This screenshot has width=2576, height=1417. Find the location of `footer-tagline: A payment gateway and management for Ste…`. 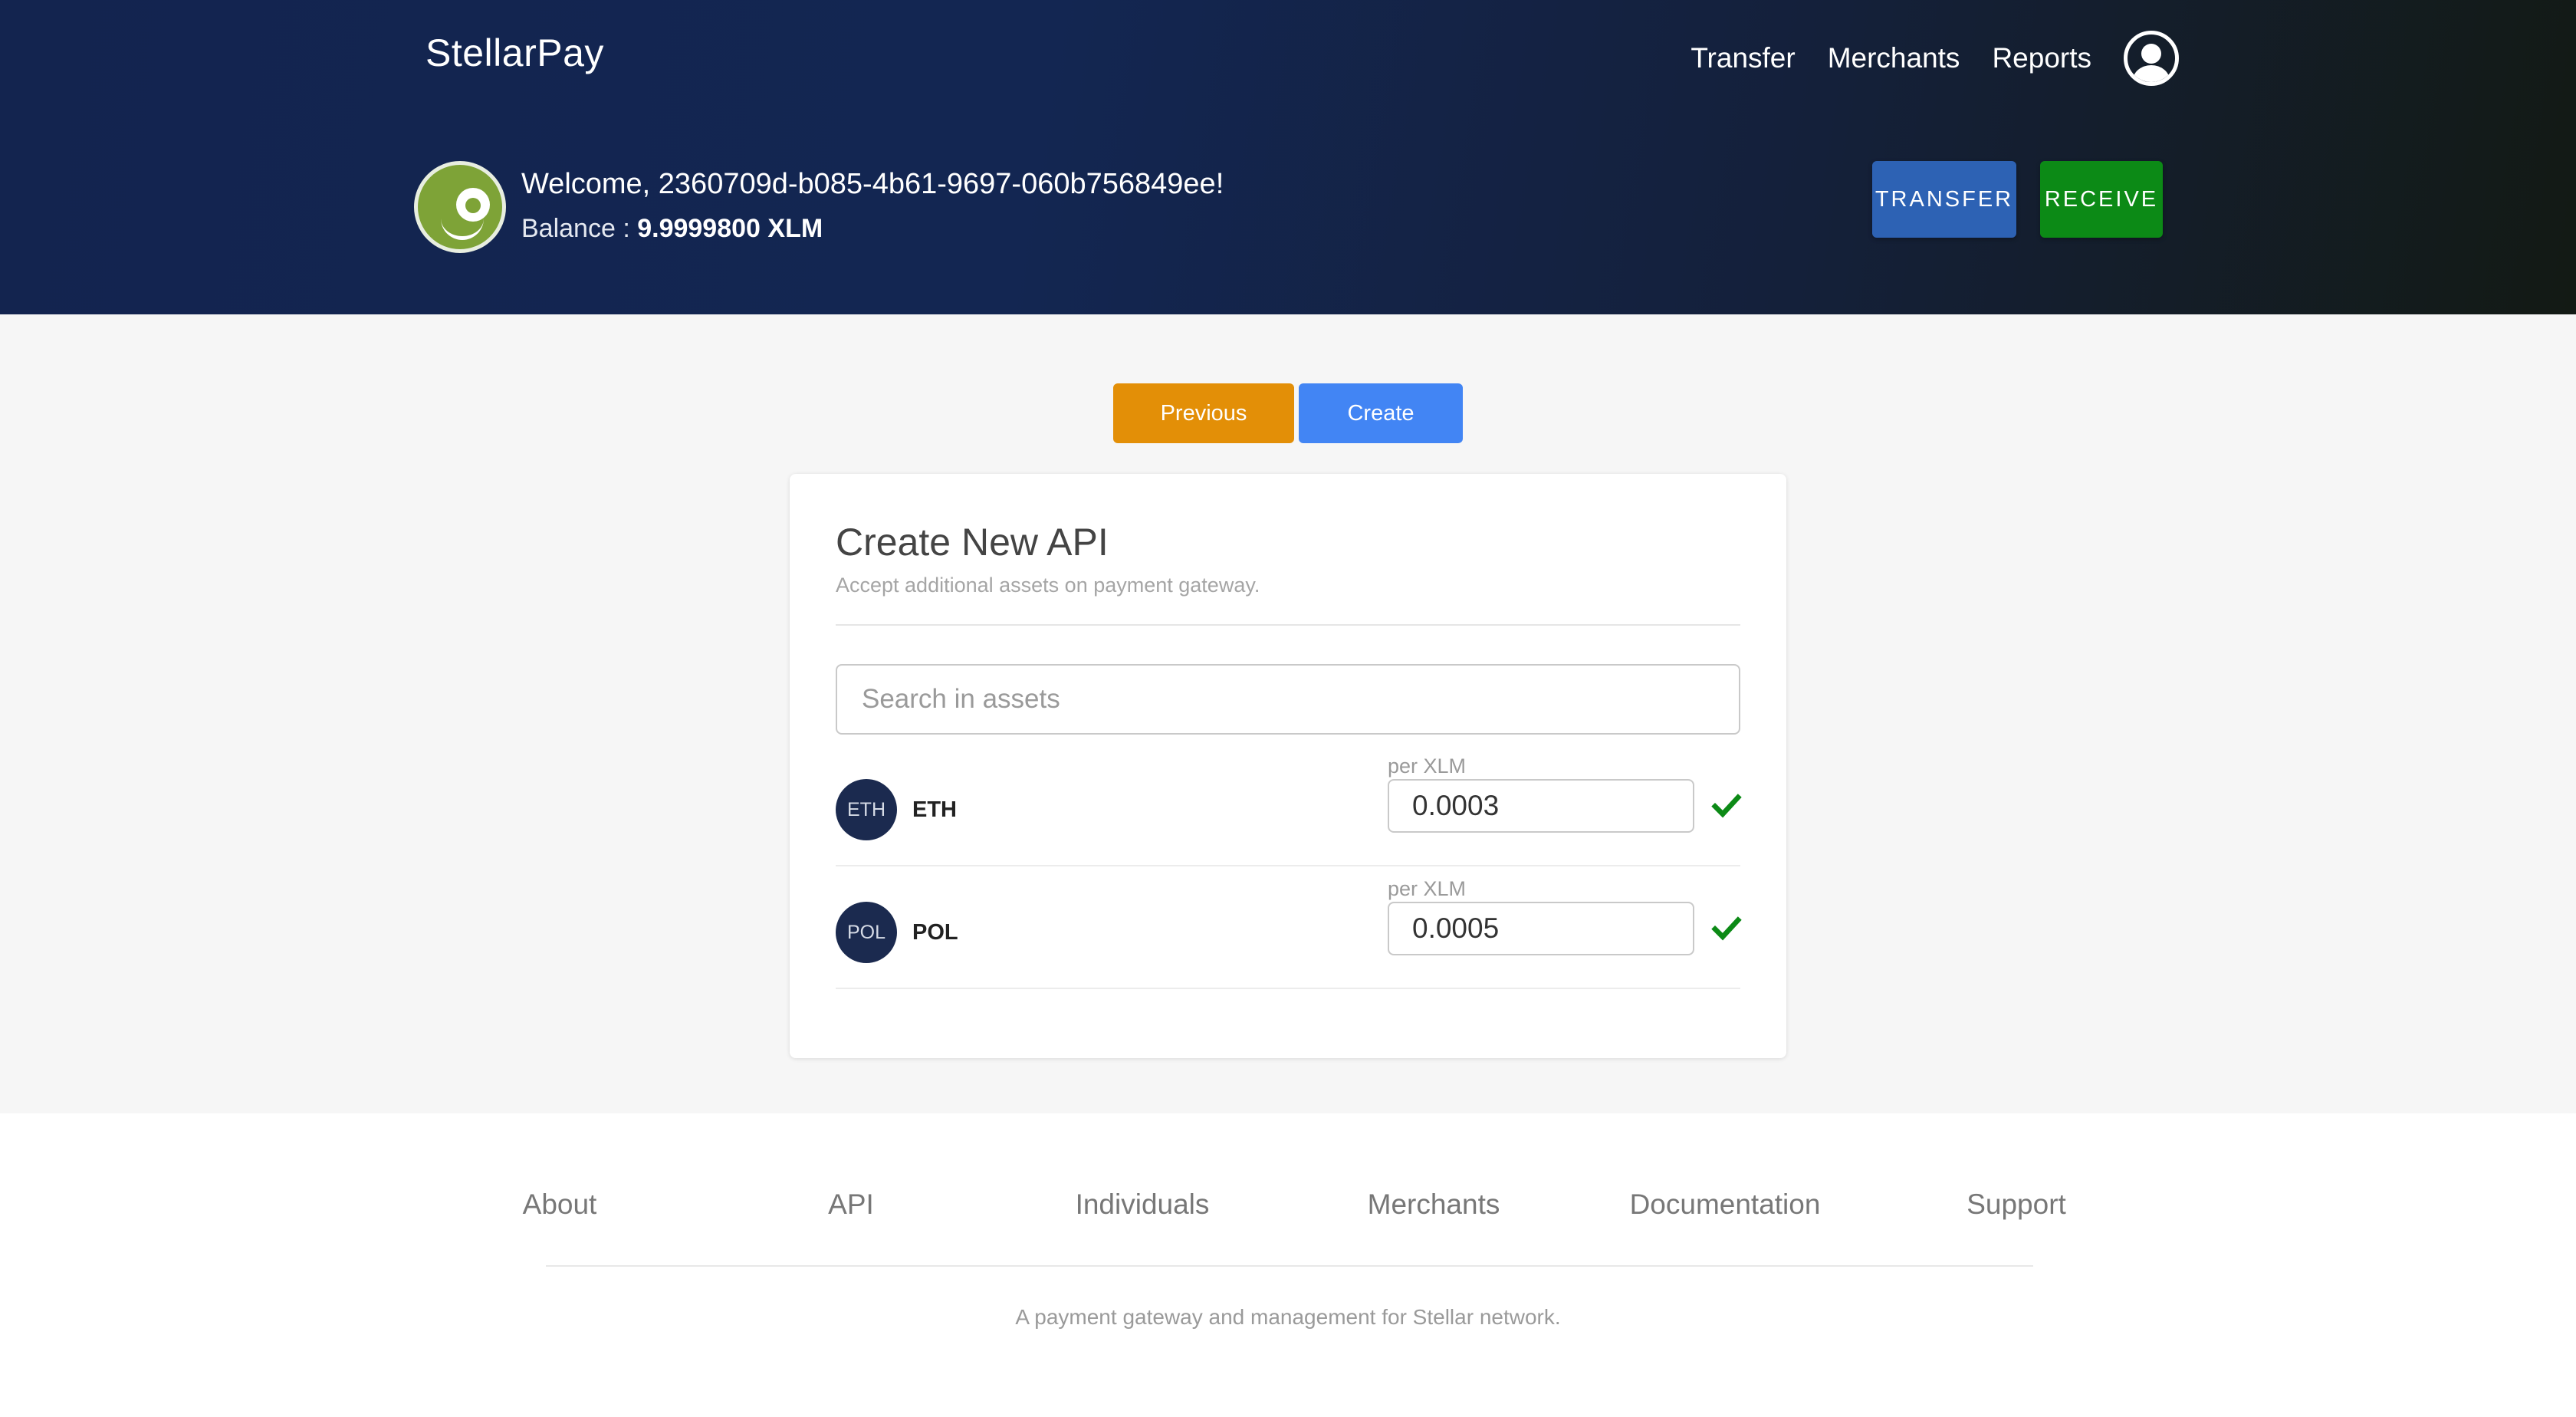

footer-tagline: A payment gateway and management for Ste… is located at coordinates (1288, 1317).